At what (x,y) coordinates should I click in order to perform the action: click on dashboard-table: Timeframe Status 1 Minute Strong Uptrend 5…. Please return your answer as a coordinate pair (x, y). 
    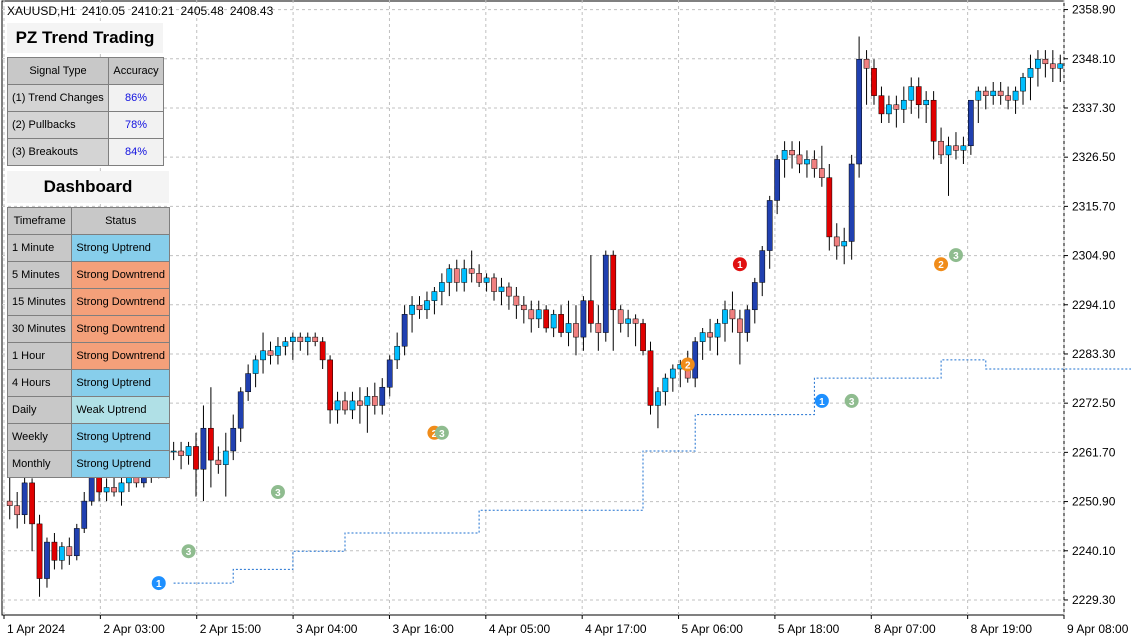
    Looking at the image, I should click on (88, 342).